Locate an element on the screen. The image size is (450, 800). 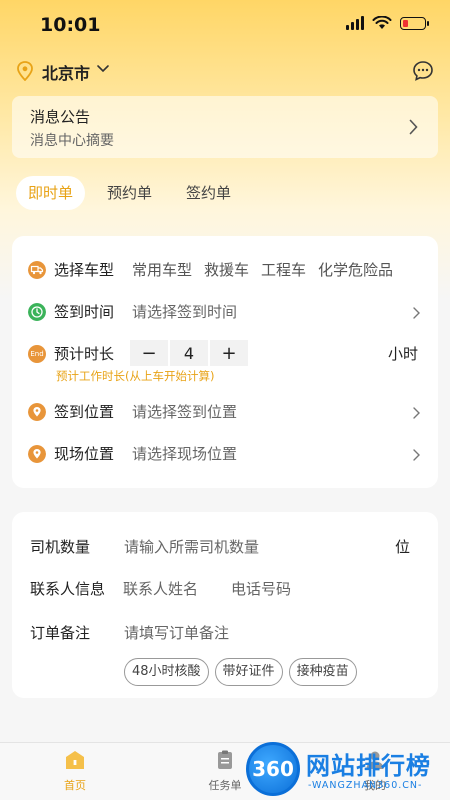
clock-icon is located at coordinates (37, 312).